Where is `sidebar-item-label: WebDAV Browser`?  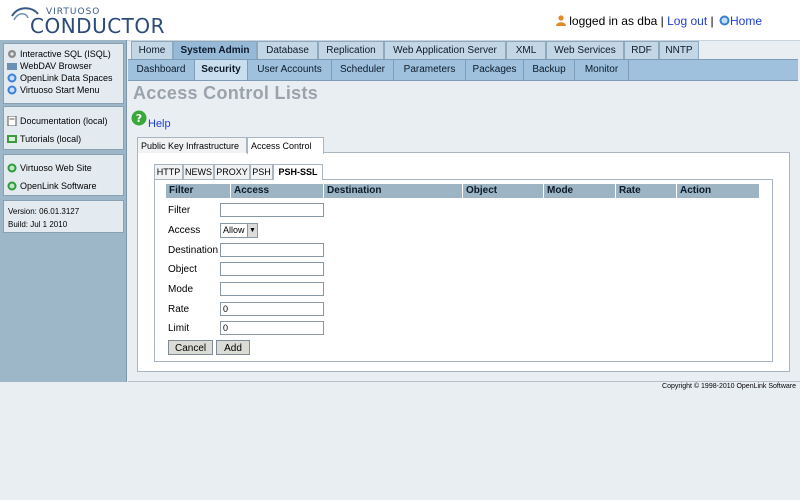 sidebar-item-label: WebDAV Browser is located at coordinates (56, 66).